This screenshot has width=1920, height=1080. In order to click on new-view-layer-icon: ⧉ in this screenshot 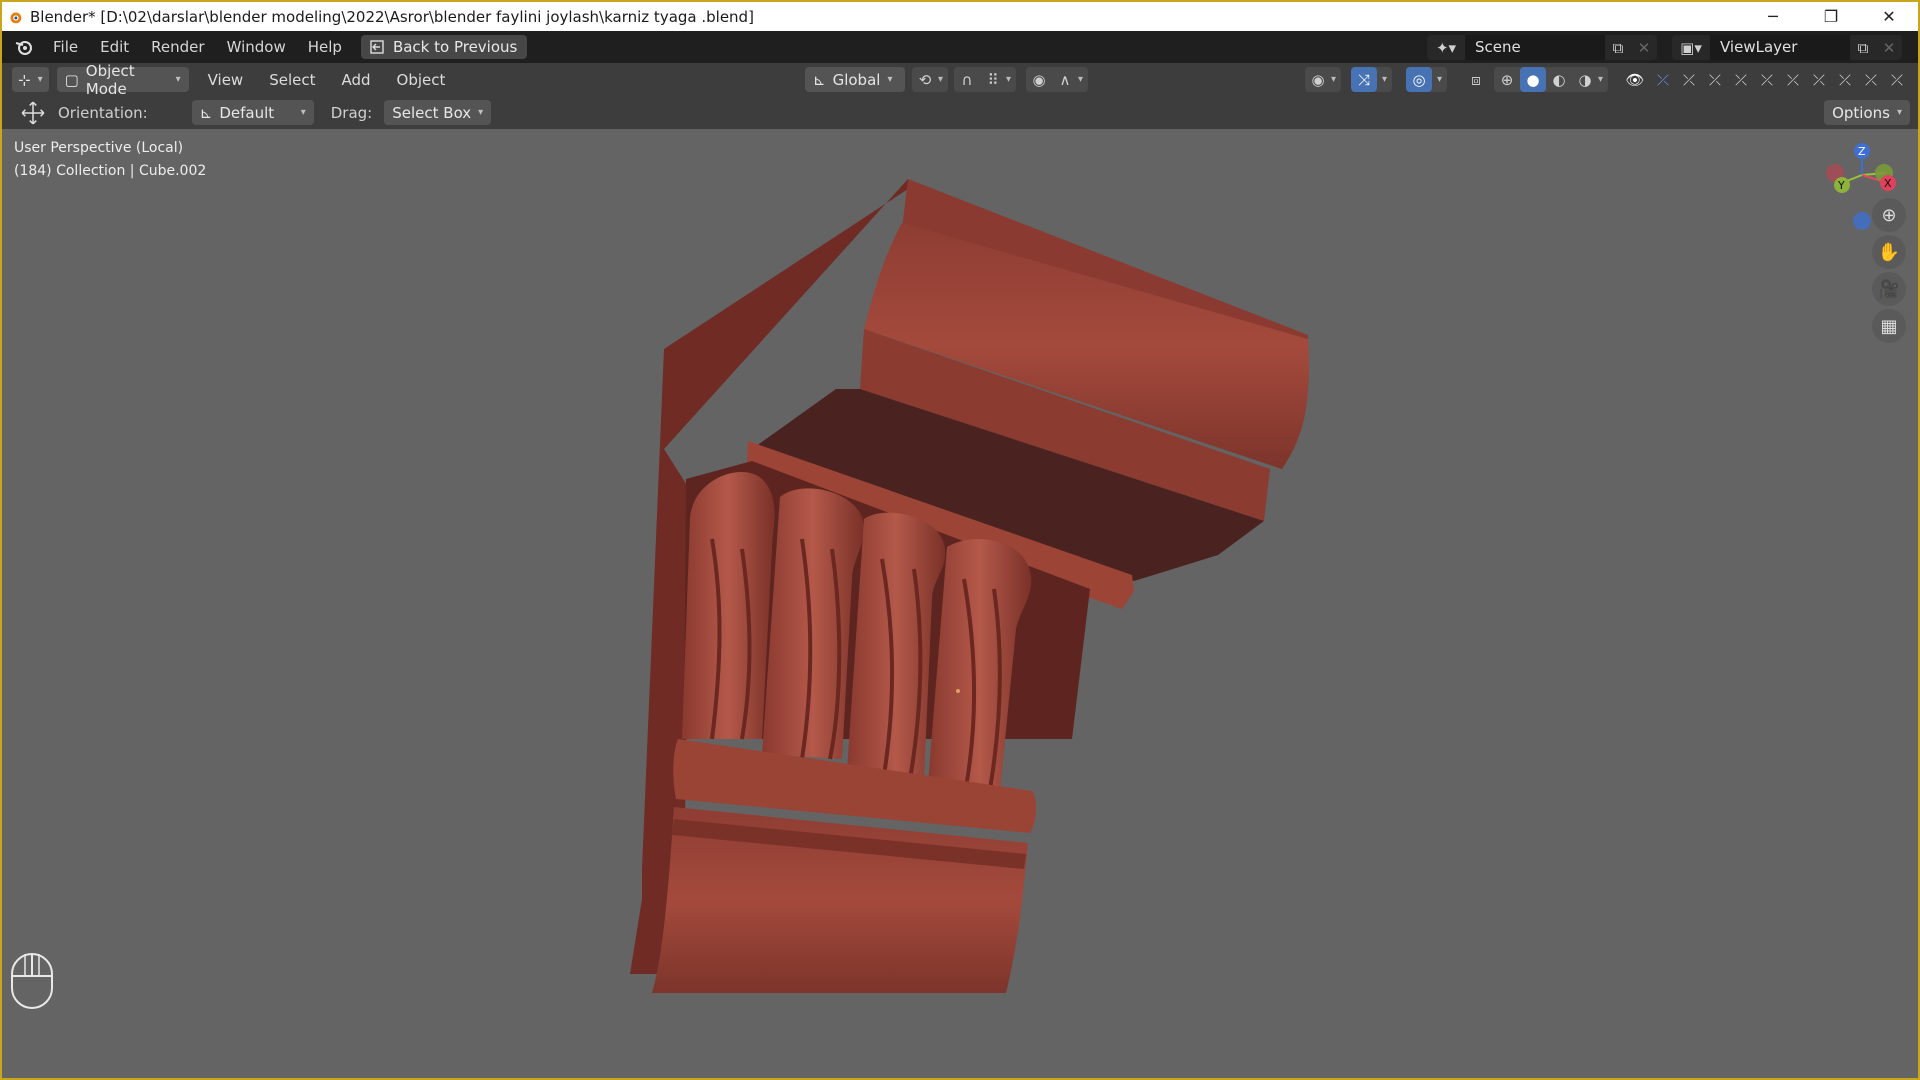, I will do `click(1863, 47)`.